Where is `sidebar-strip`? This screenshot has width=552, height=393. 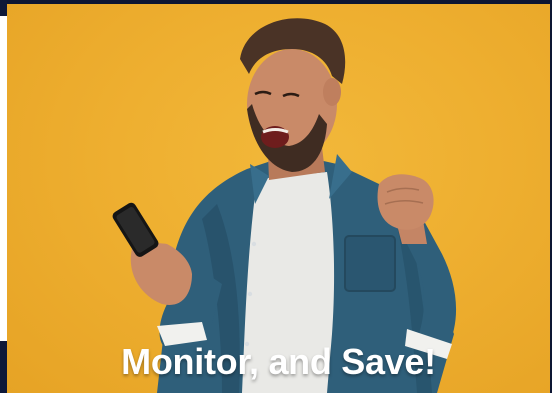
sidebar-strip is located at coordinates (3, 178).